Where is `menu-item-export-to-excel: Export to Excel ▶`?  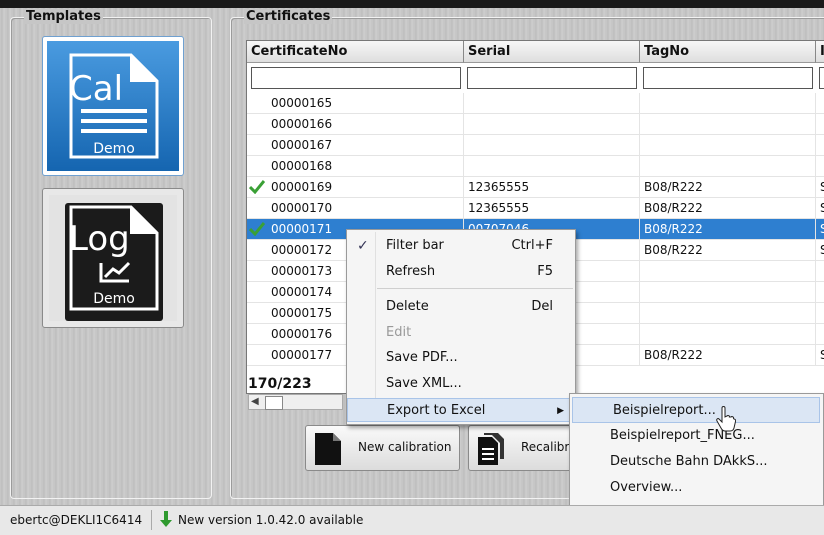 menu-item-export-to-excel: Export to Excel ▶ is located at coordinates (461, 410).